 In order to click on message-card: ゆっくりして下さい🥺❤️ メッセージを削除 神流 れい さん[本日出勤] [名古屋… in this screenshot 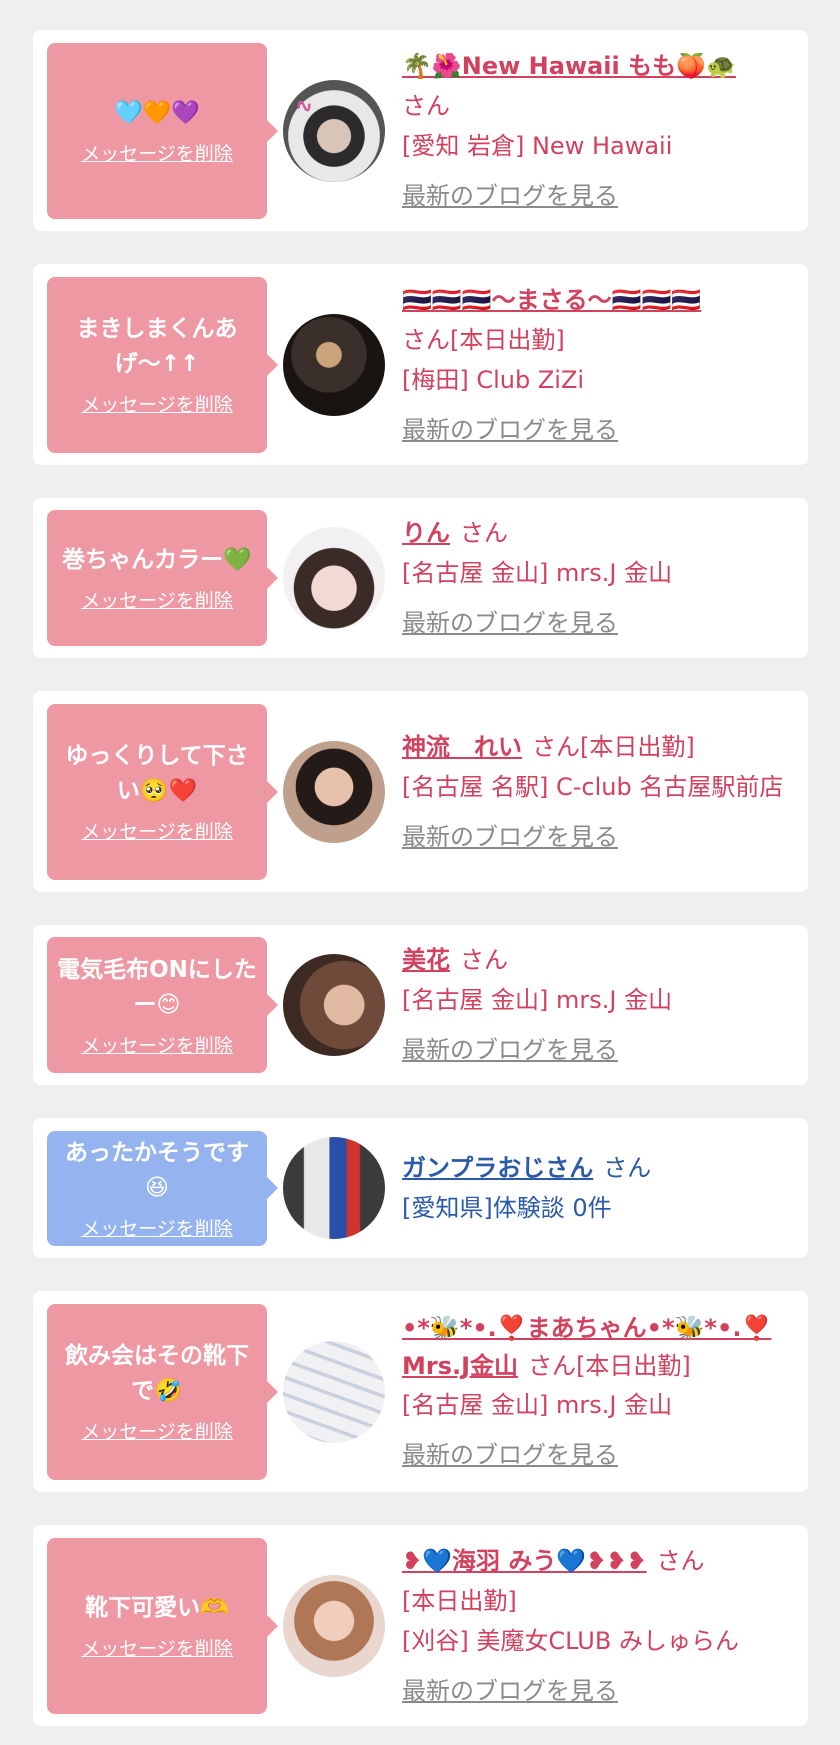, I will do `click(420, 791)`.